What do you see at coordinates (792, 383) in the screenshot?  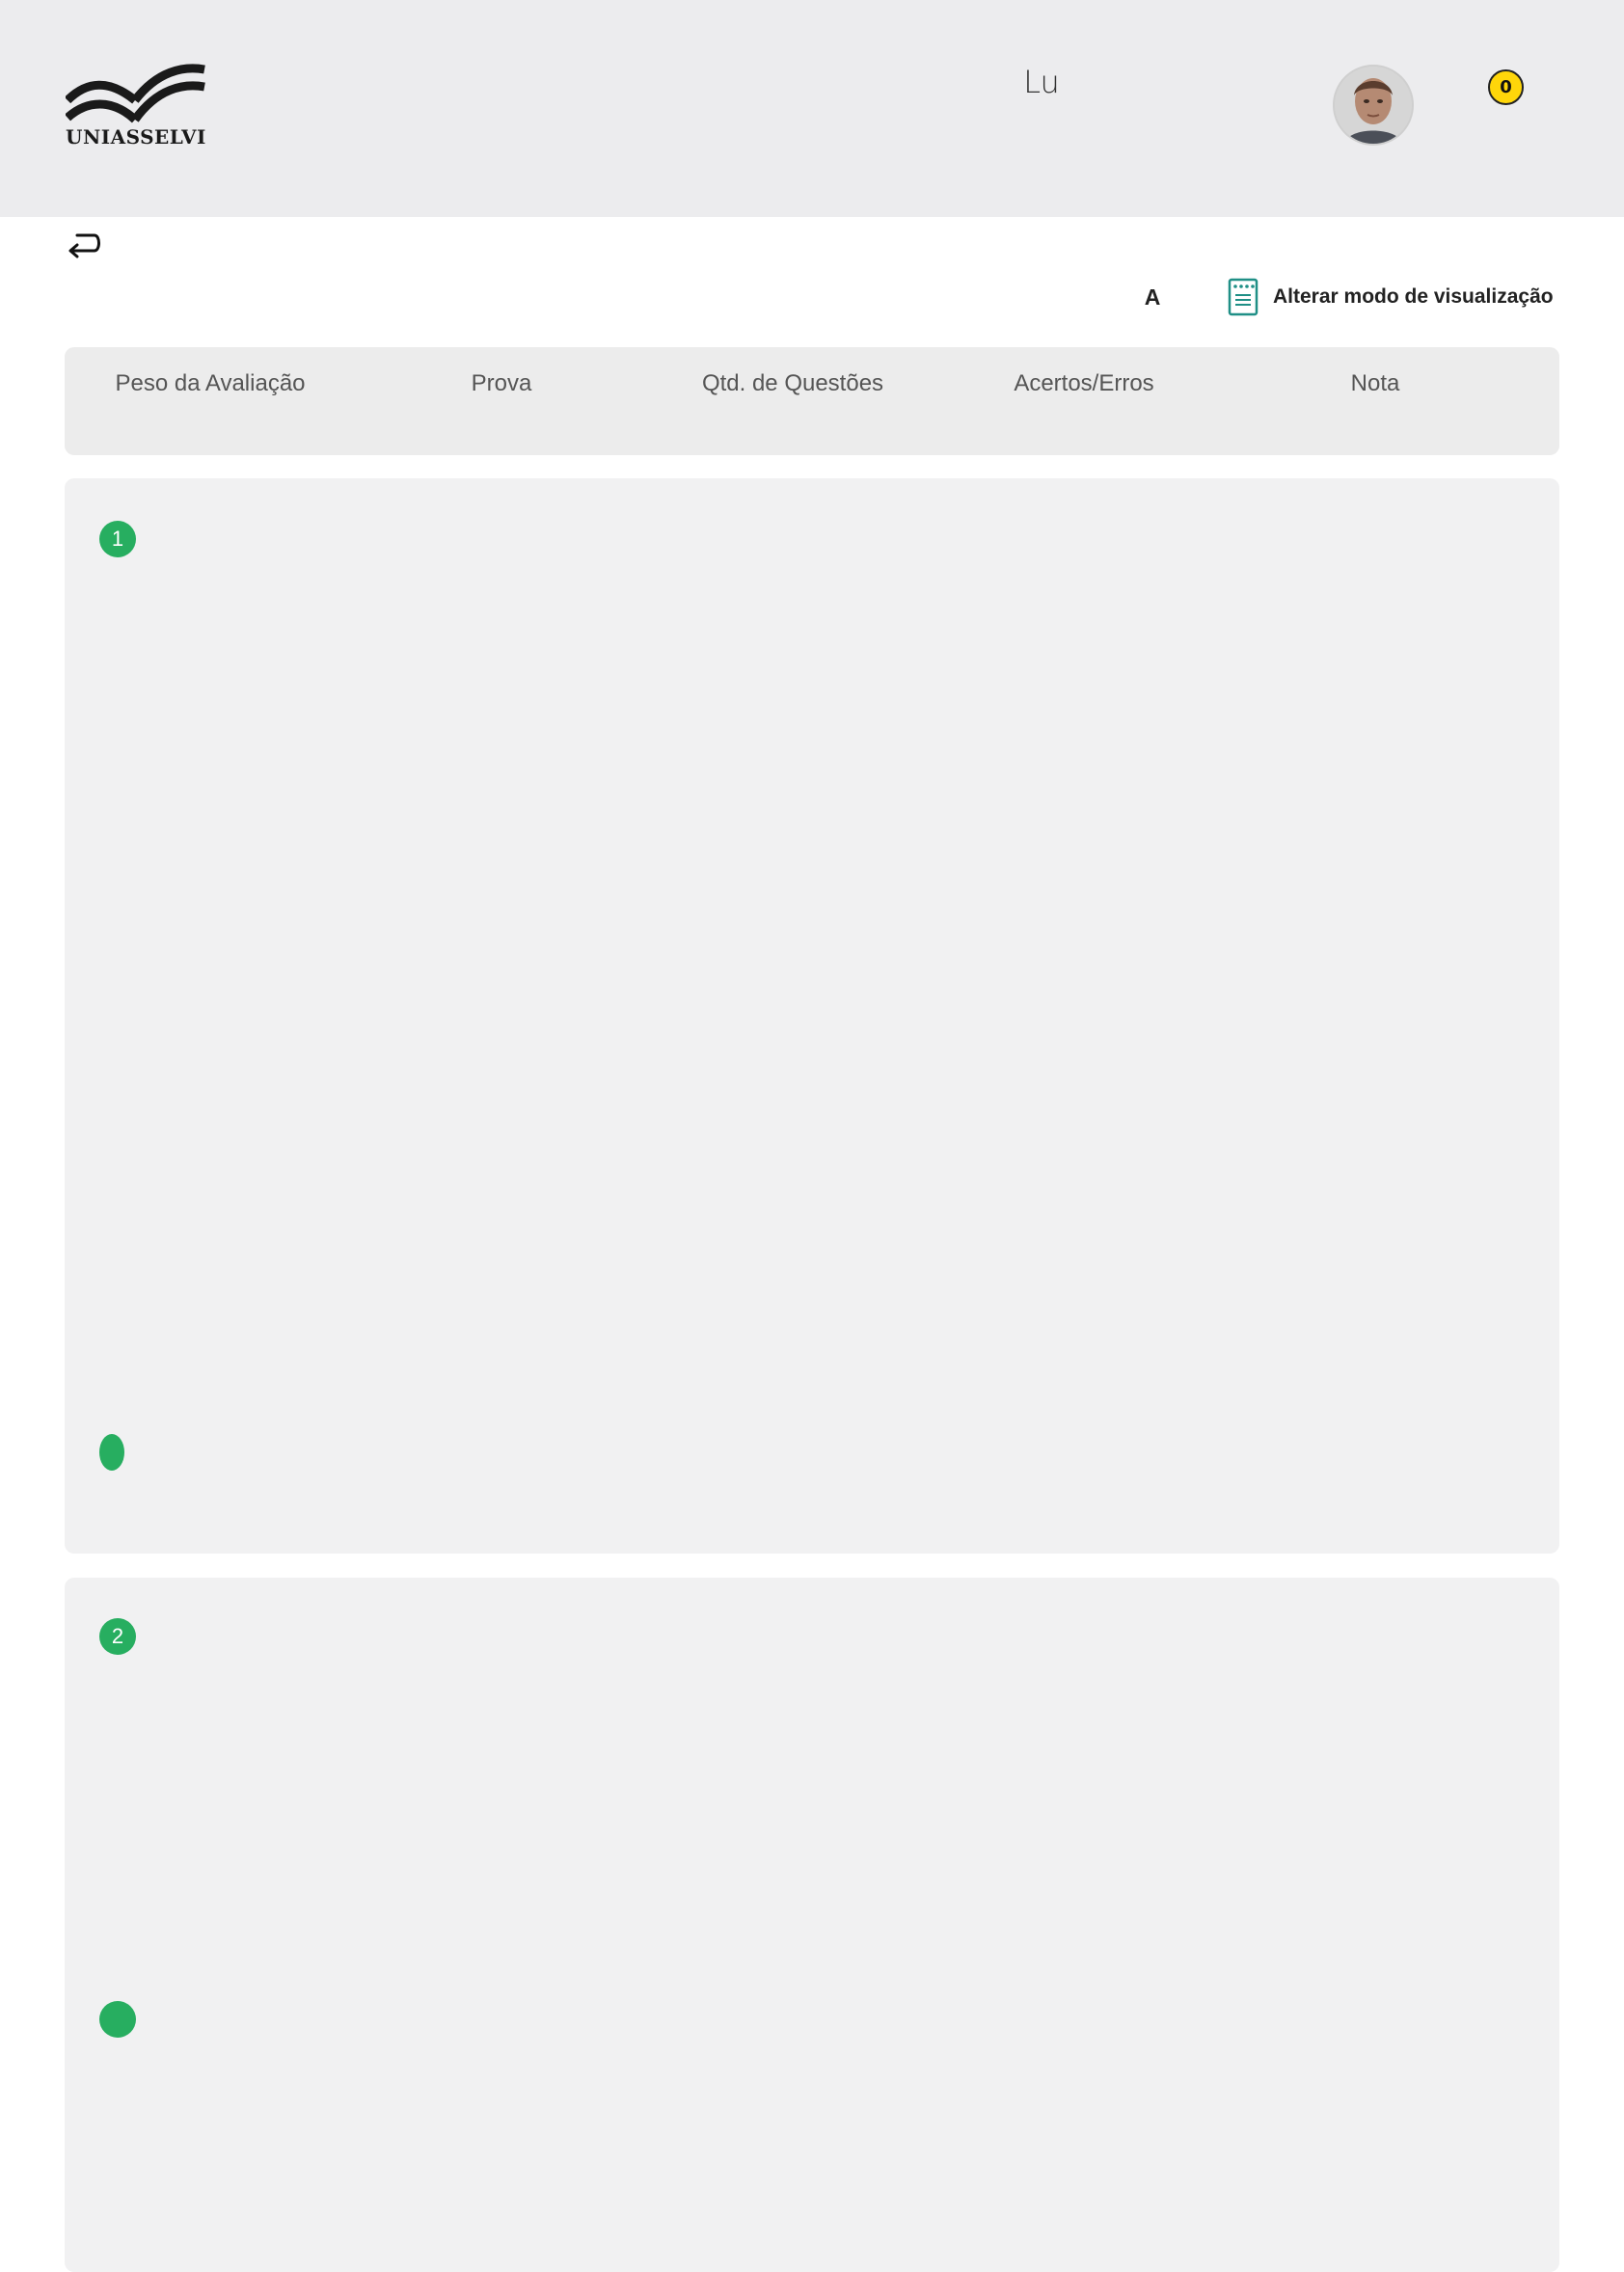 I see `col-qtd-questoes: Qtd. de Questões` at bounding box center [792, 383].